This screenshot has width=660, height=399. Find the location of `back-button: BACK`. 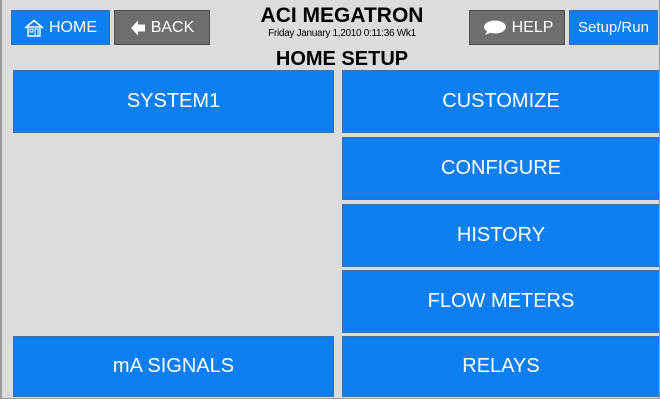

back-button: BACK is located at coordinates (162, 27).